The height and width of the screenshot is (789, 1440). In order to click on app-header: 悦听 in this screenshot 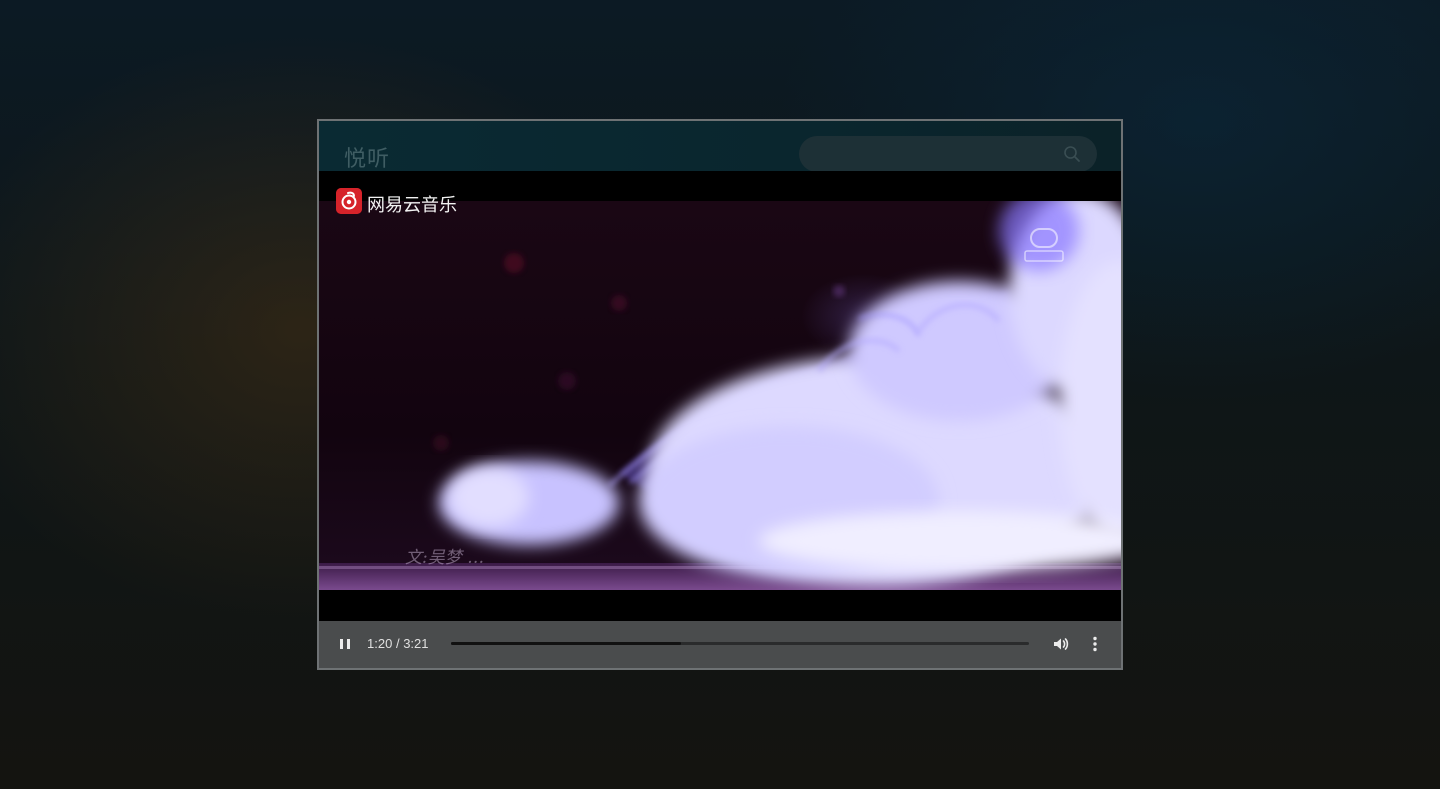, I will do `click(720, 146)`.